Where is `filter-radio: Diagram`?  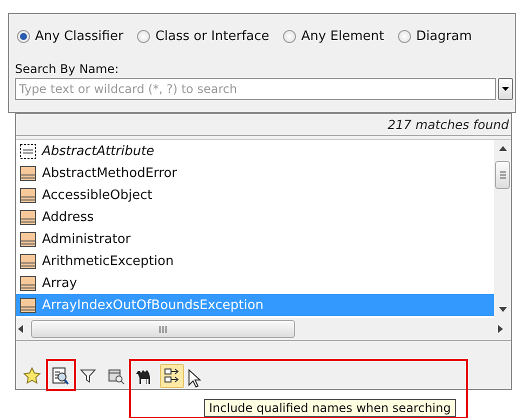 filter-radio: Diagram is located at coordinates (435, 36).